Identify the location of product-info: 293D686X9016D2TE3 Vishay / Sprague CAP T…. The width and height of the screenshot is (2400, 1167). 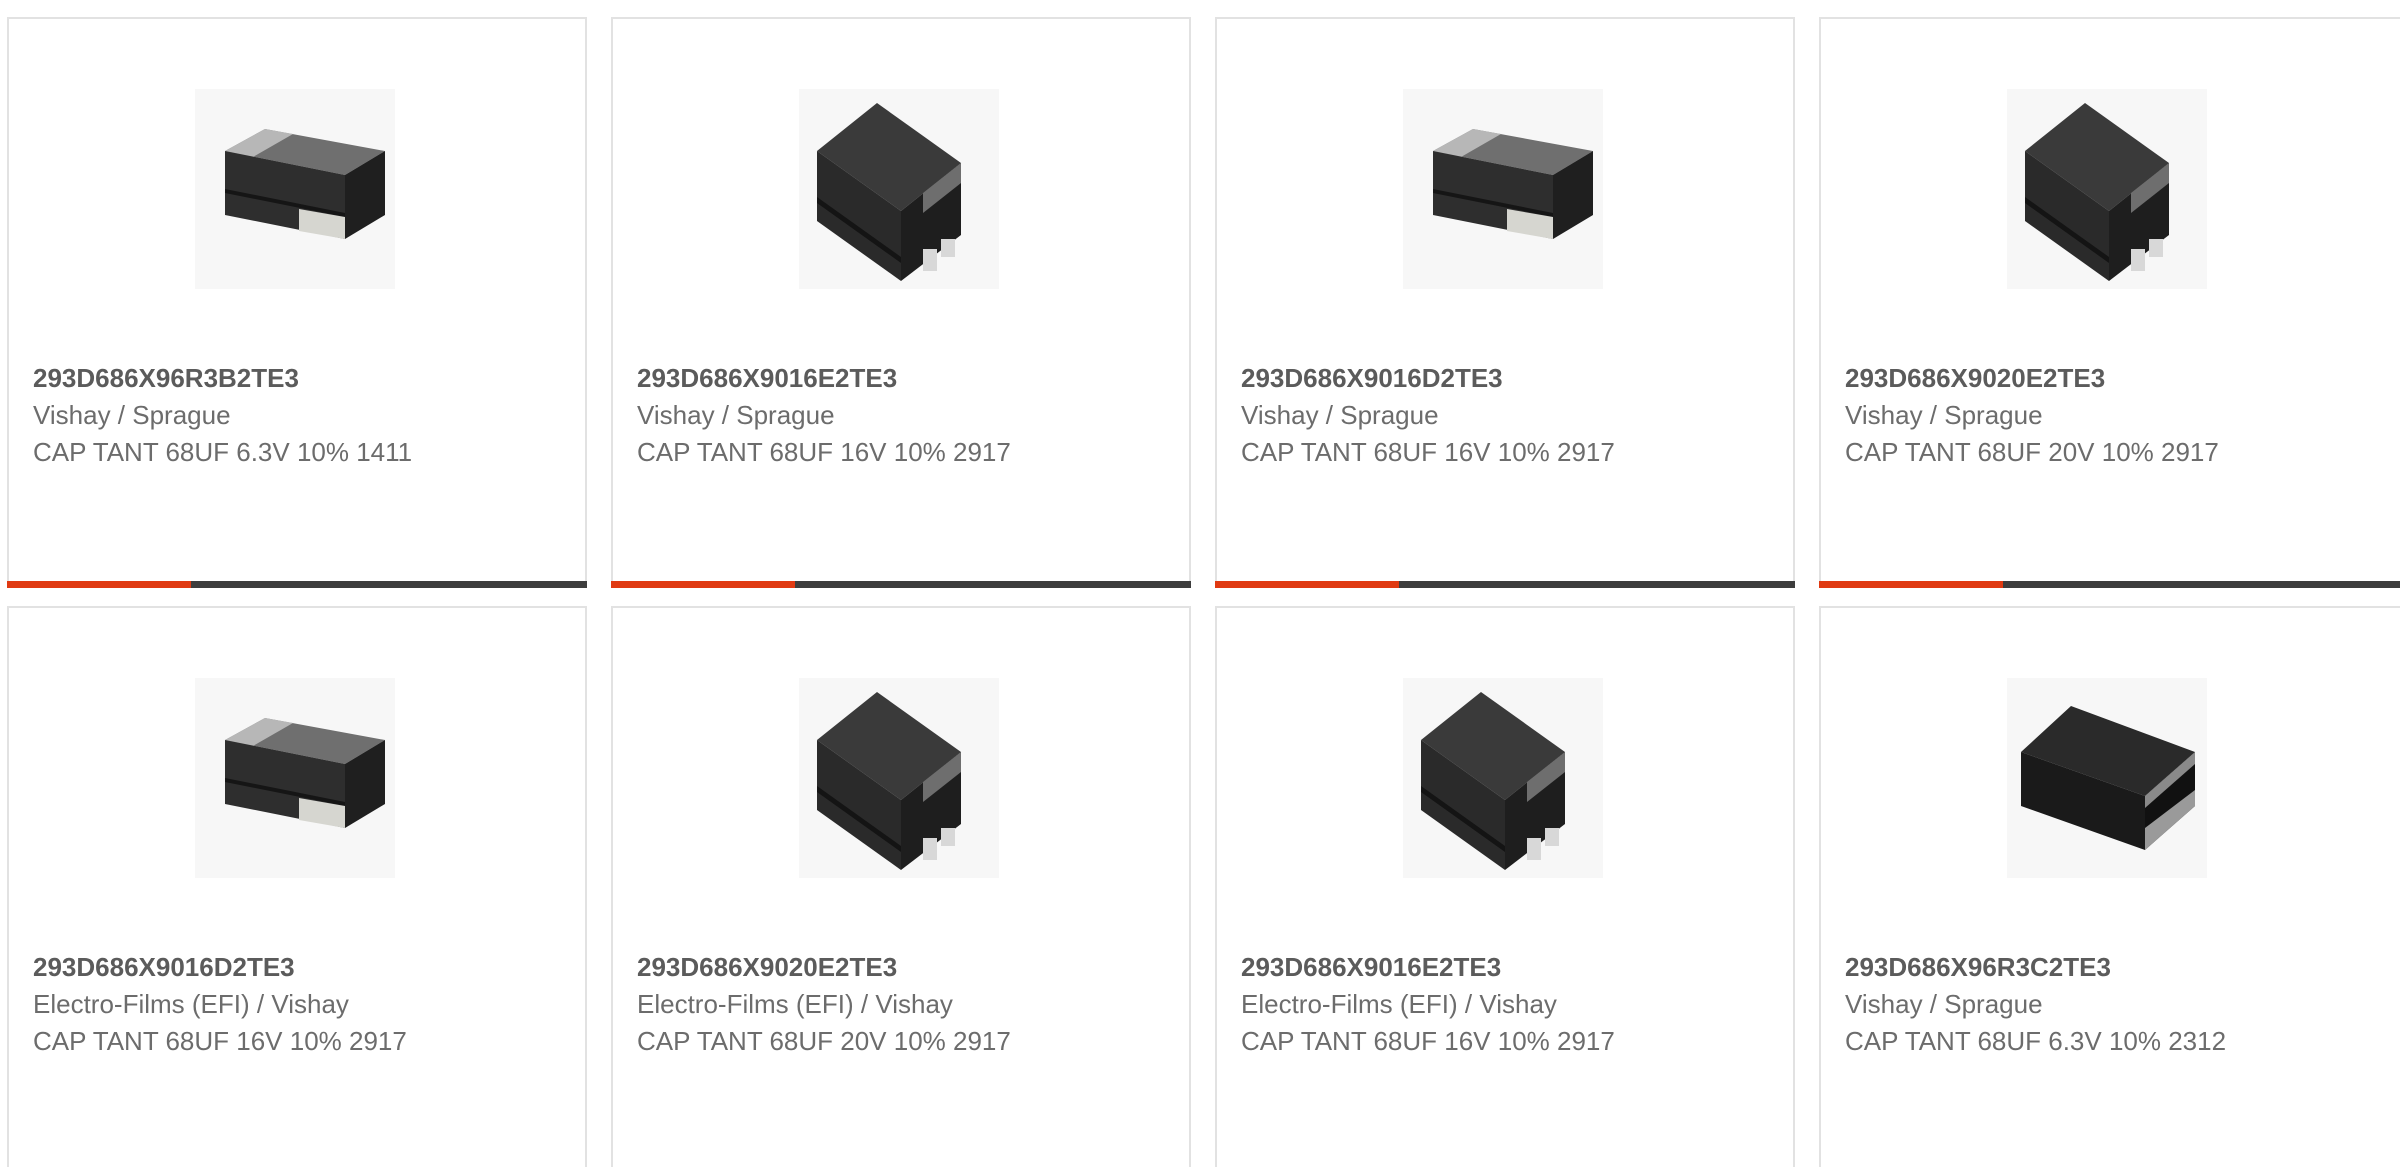
(1512, 415).